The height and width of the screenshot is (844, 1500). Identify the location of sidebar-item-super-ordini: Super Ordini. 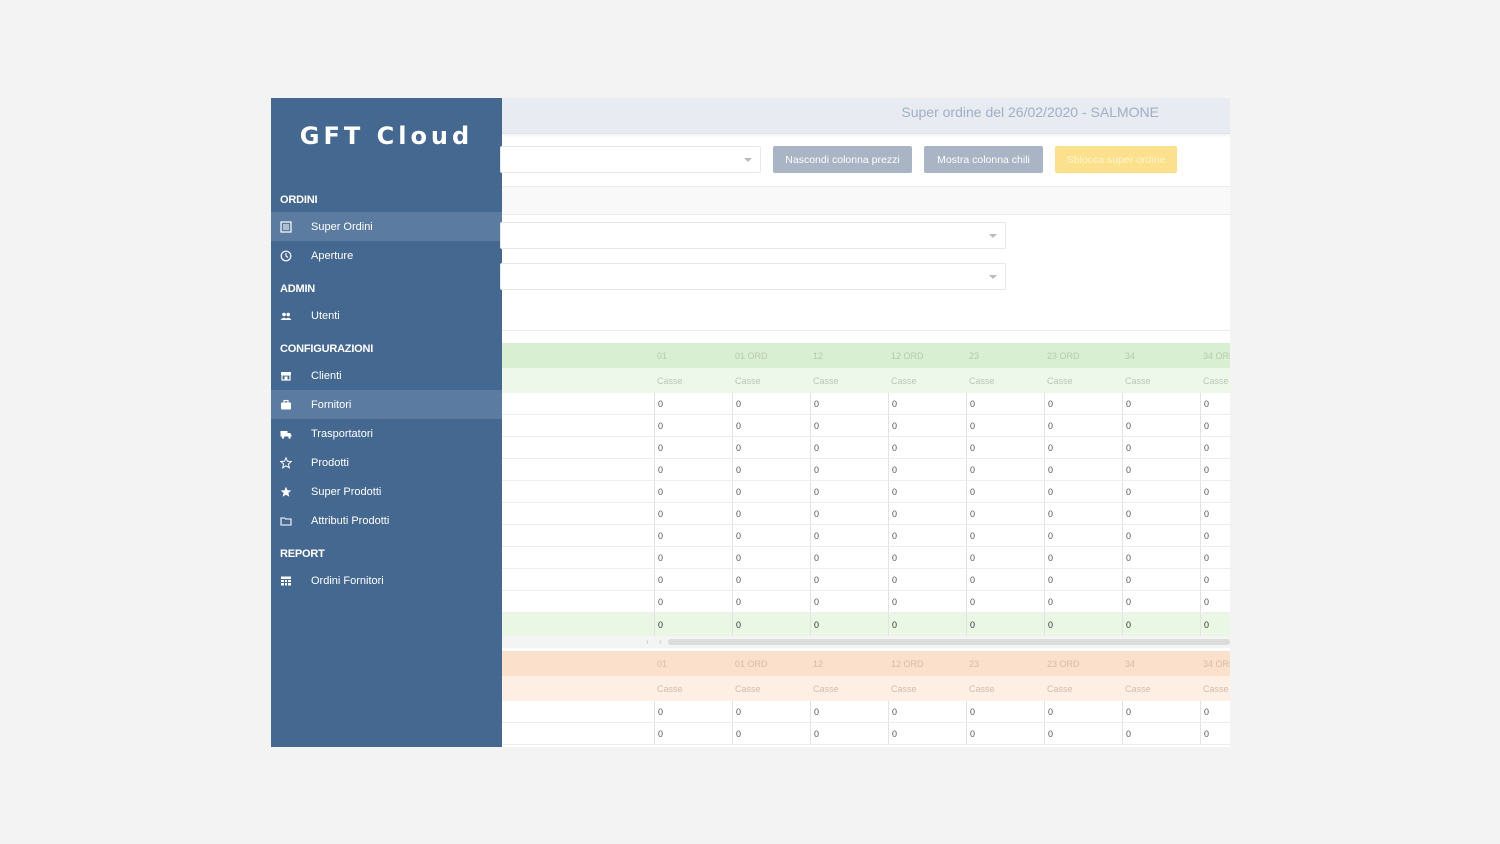
(386, 226).